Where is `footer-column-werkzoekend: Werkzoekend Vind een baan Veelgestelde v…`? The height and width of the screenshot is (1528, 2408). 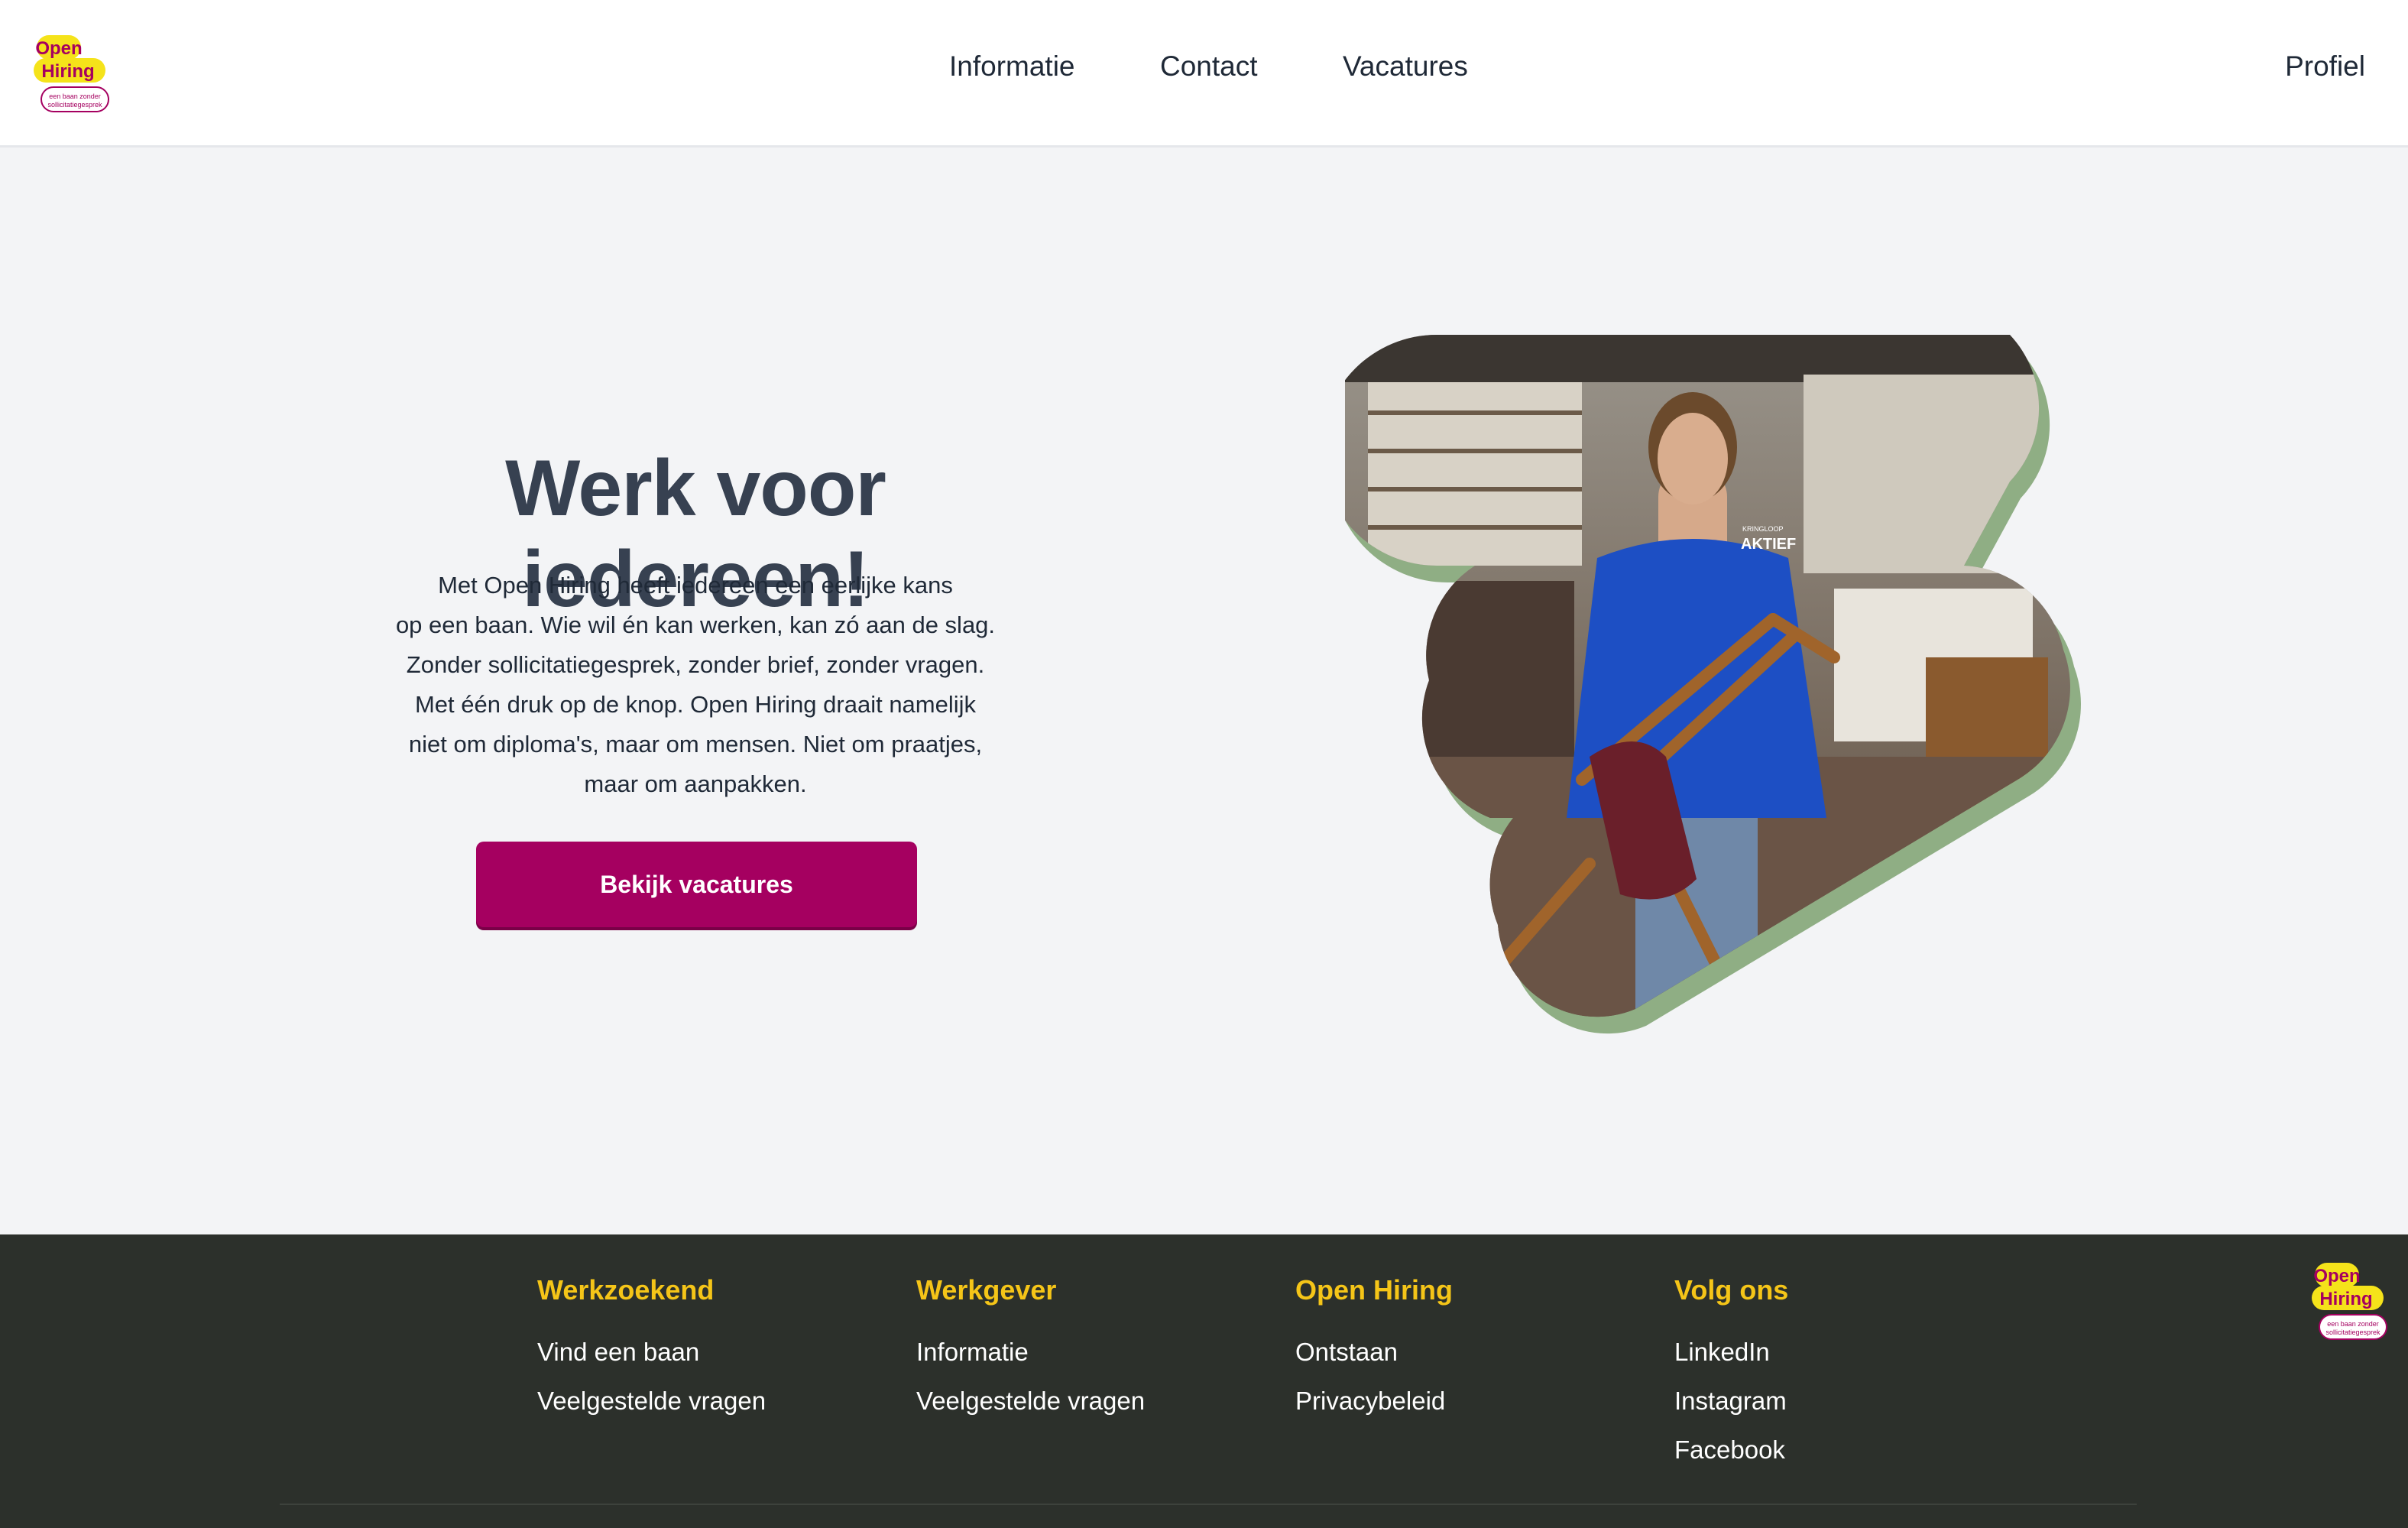 footer-column-werkzoekend: Werkzoekend Vind een baan Veelgestelde v… is located at coordinates (651, 1350).